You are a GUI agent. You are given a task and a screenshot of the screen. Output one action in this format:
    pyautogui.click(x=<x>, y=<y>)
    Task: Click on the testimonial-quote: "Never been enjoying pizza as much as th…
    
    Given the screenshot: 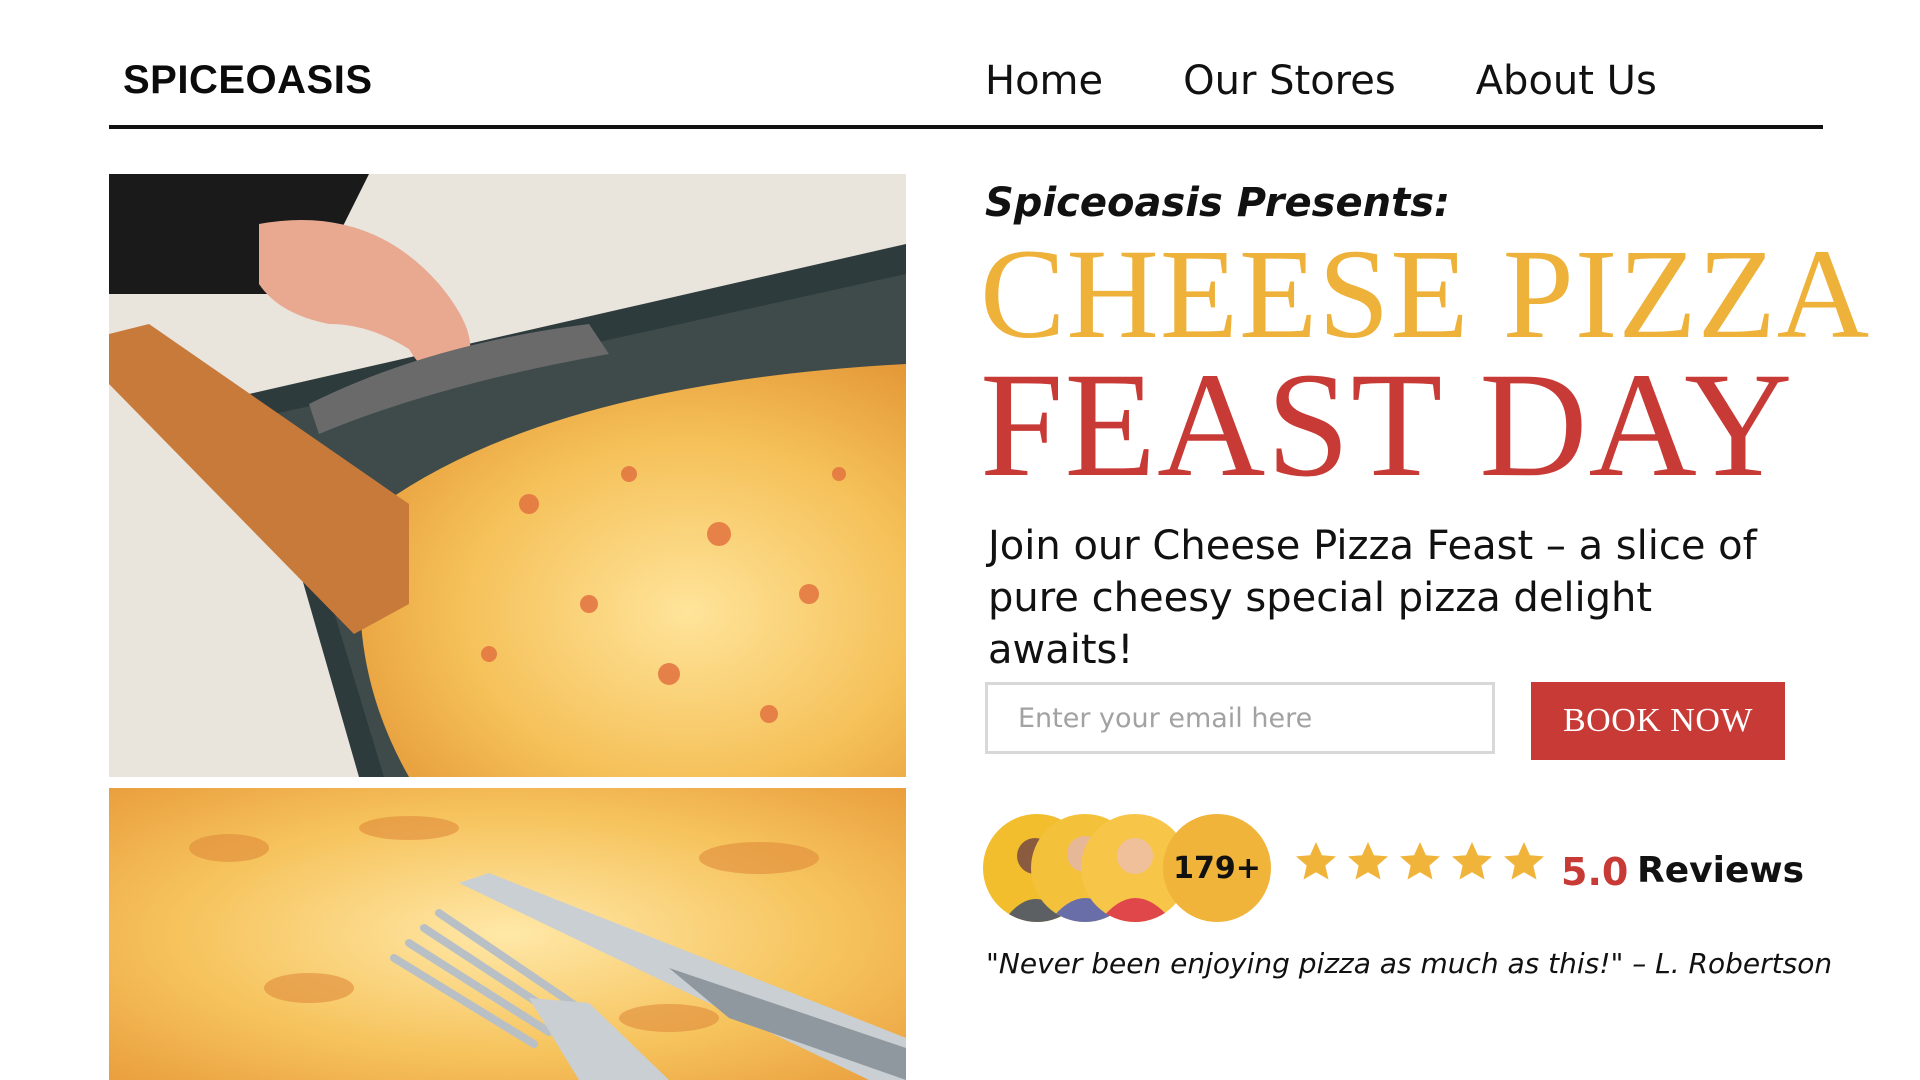 What is the action you would take?
    pyautogui.click(x=1409, y=963)
    